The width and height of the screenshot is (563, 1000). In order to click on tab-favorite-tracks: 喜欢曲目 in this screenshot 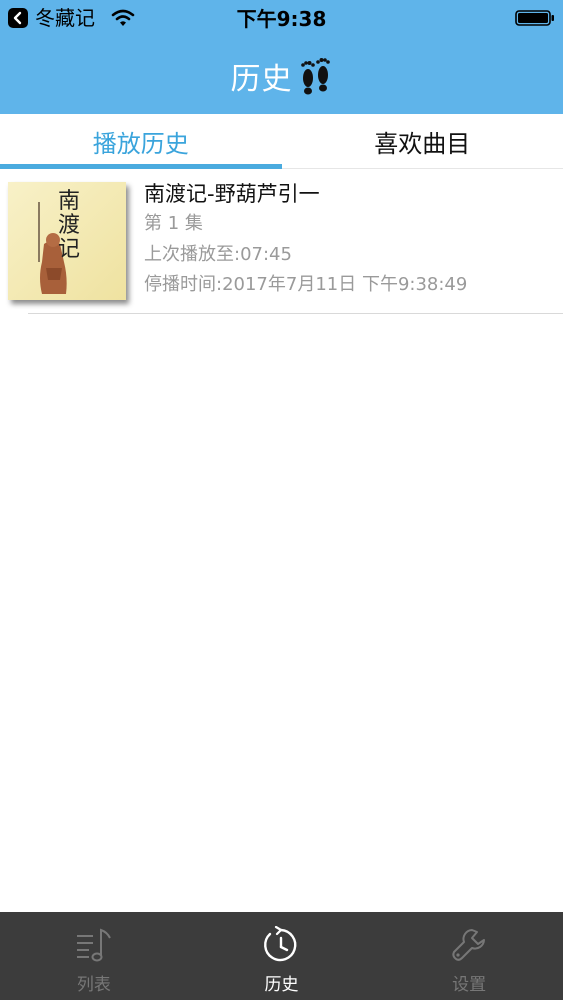, I will do `click(422, 141)`.